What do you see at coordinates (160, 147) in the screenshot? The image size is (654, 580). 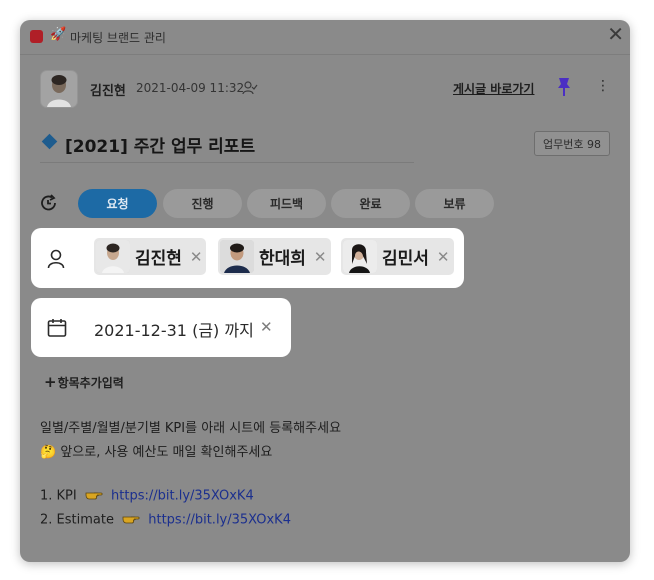 I see `post-title: [2021] 주간 업무 리포트` at bounding box center [160, 147].